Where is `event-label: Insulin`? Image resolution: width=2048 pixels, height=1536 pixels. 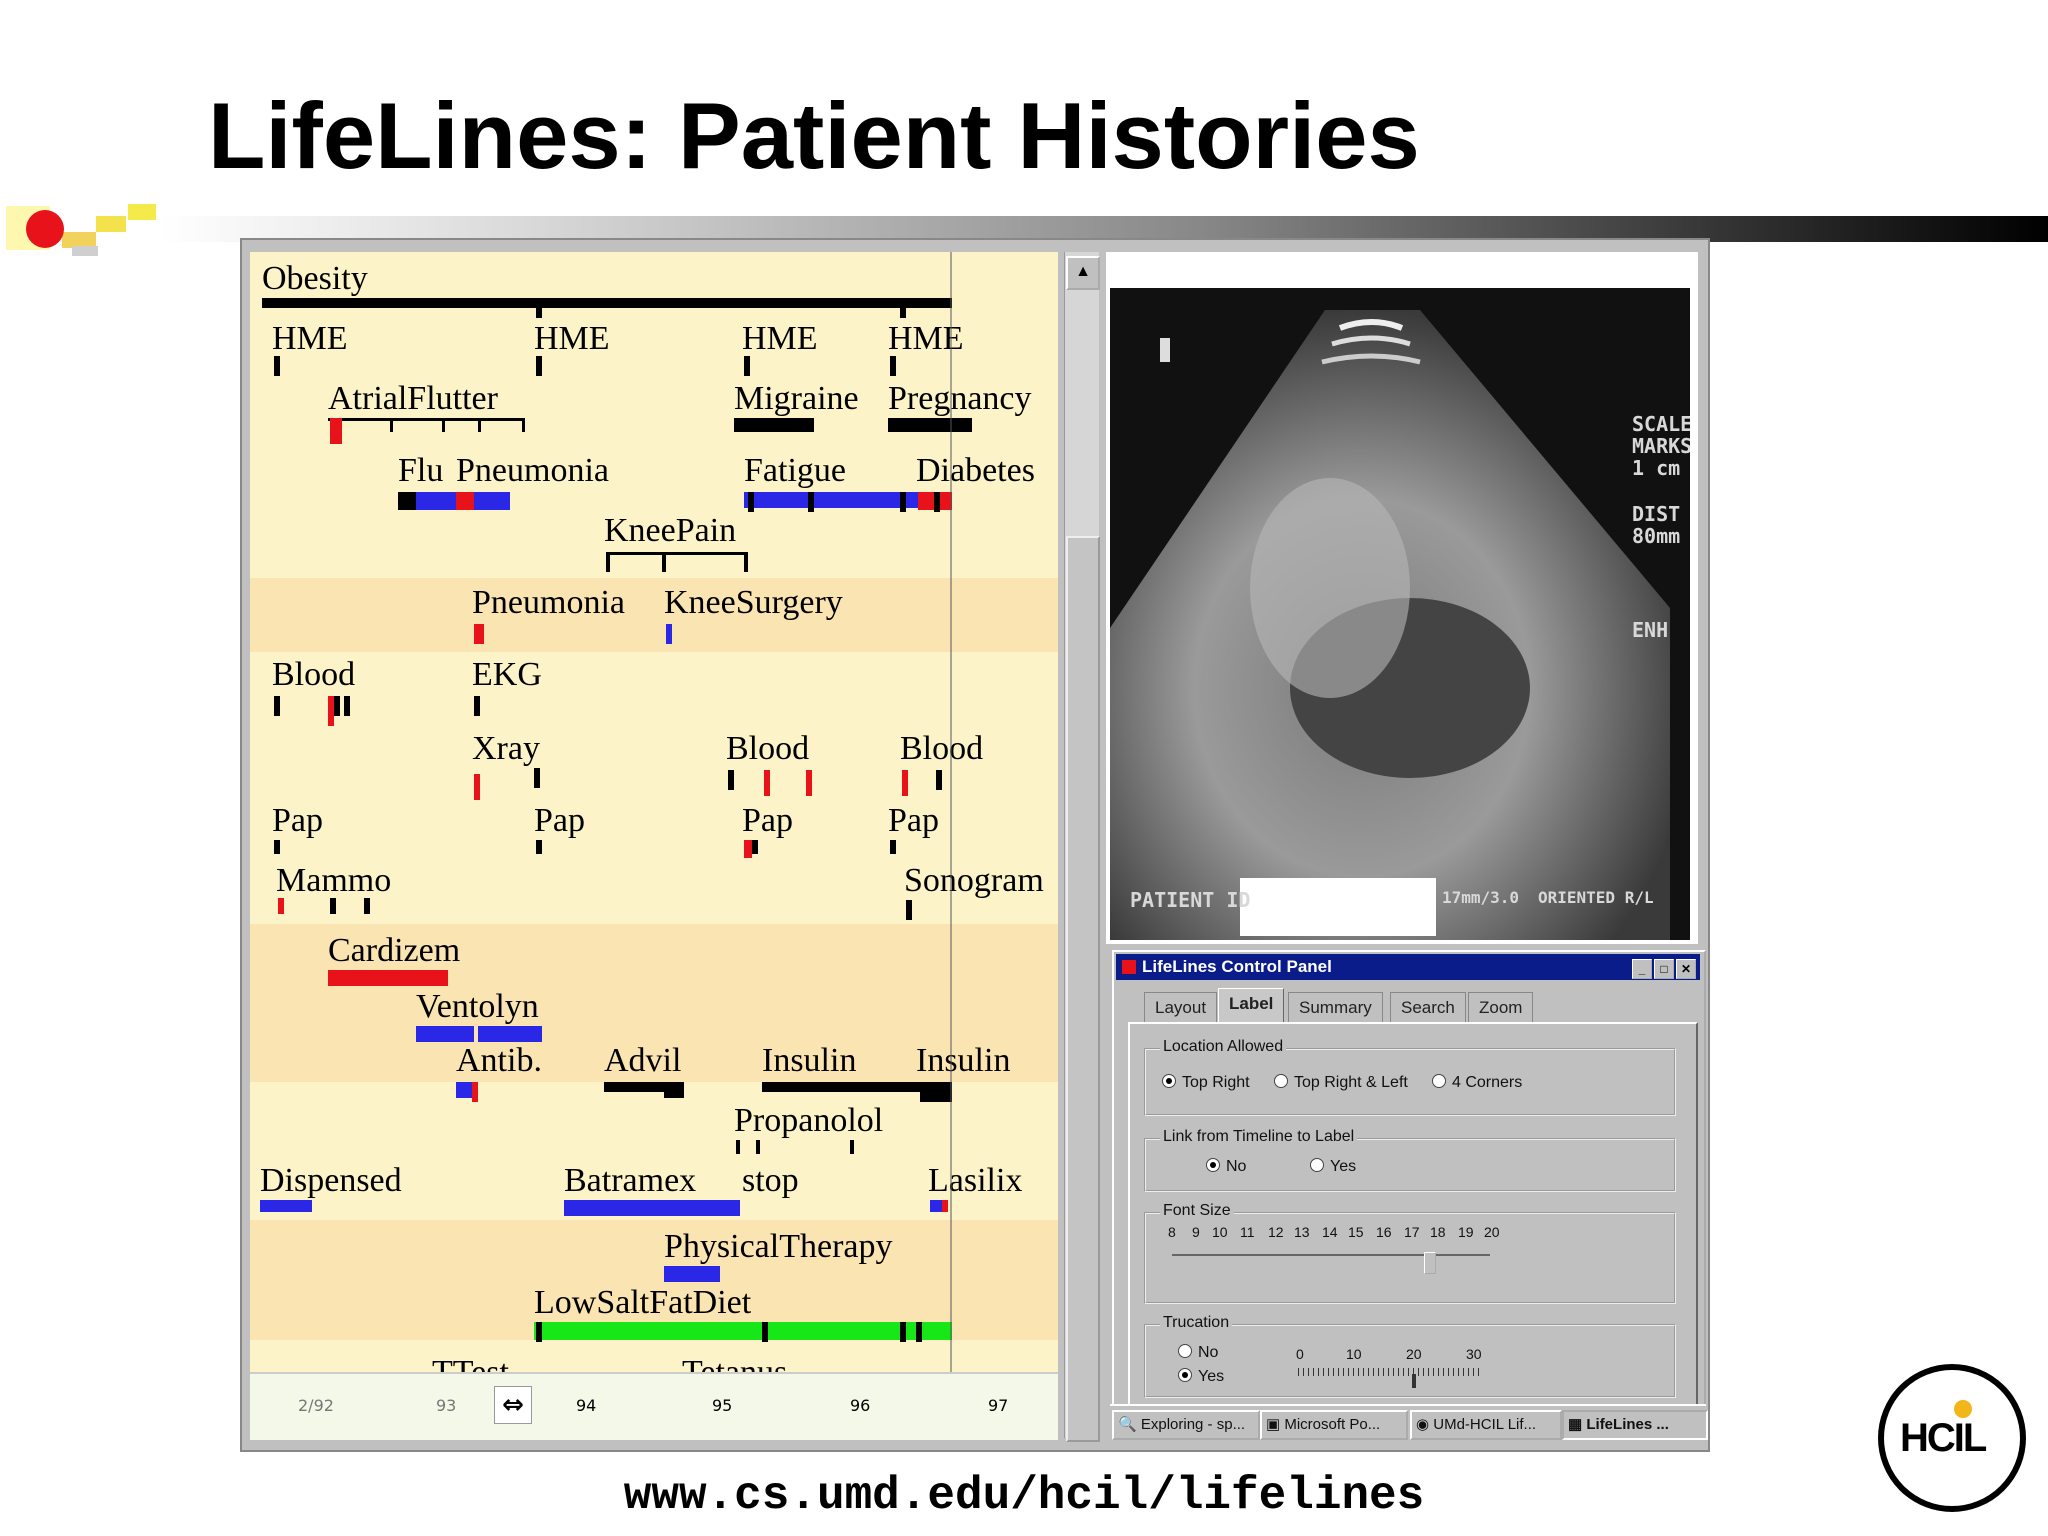
event-label: Insulin is located at coordinates (809, 1061).